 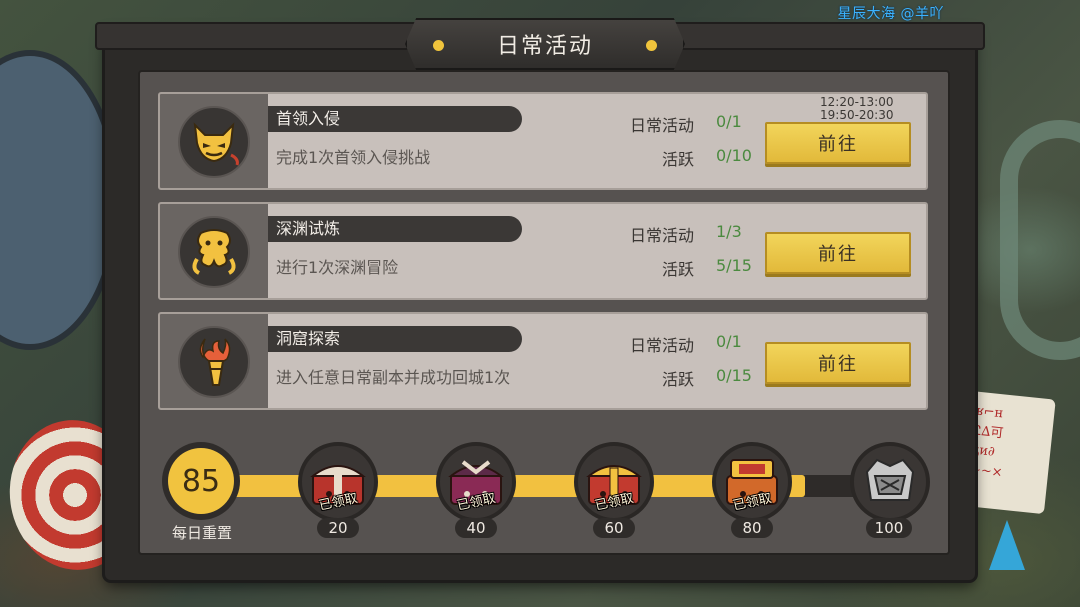 What do you see at coordinates (395, 119) in the screenshot?
I see `task-name: 首领入侵` at bounding box center [395, 119].